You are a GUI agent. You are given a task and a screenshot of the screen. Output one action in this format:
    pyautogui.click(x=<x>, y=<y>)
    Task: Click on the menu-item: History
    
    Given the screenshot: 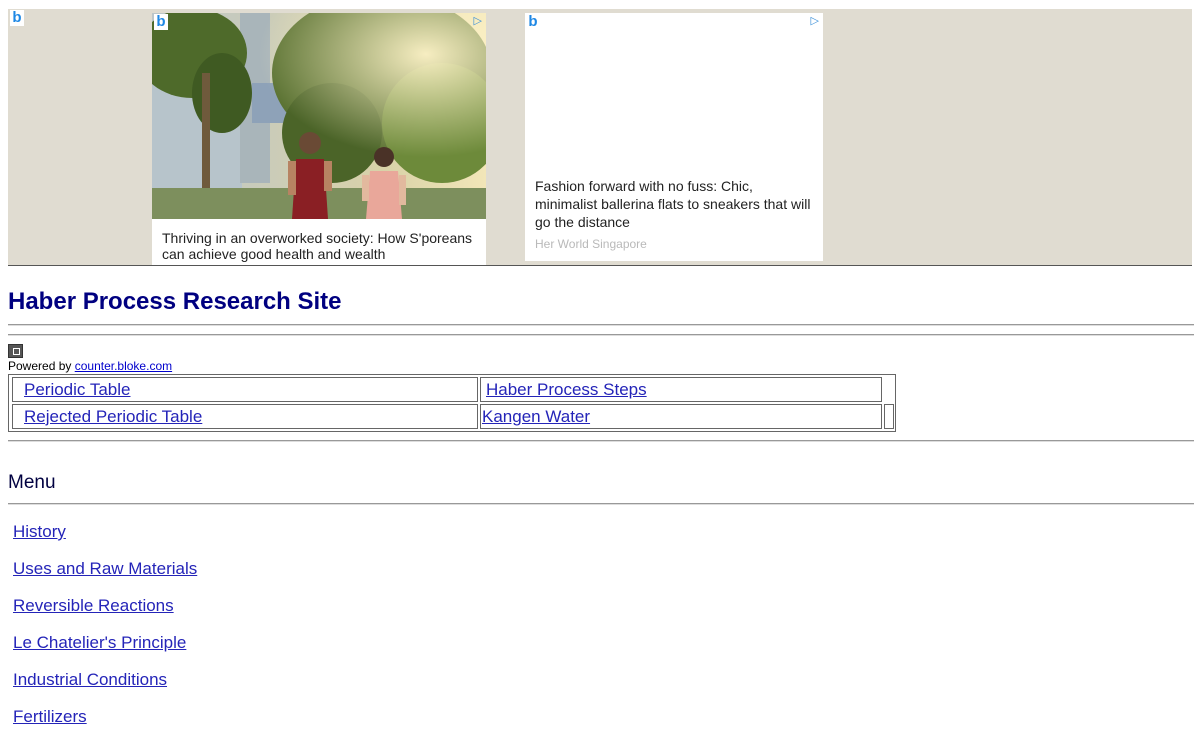 What is the action you would take?
    pyautogui.click(x=105, y=539)
    